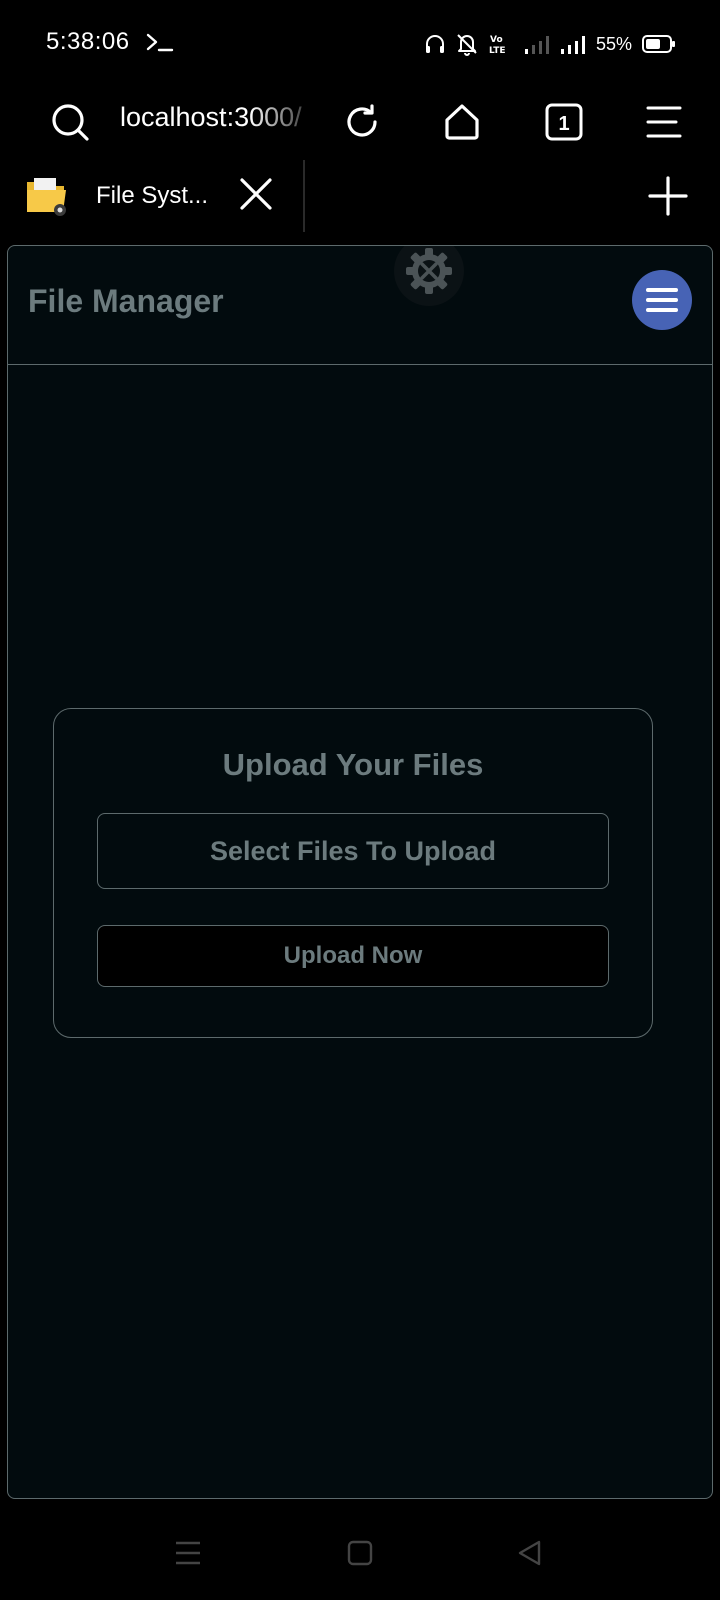 This screenshot has height=1600, width=720. Describe the element at coordinates (550, 44) in the screenshot. I see `status-icons: Vo LTE 55%` at that location.